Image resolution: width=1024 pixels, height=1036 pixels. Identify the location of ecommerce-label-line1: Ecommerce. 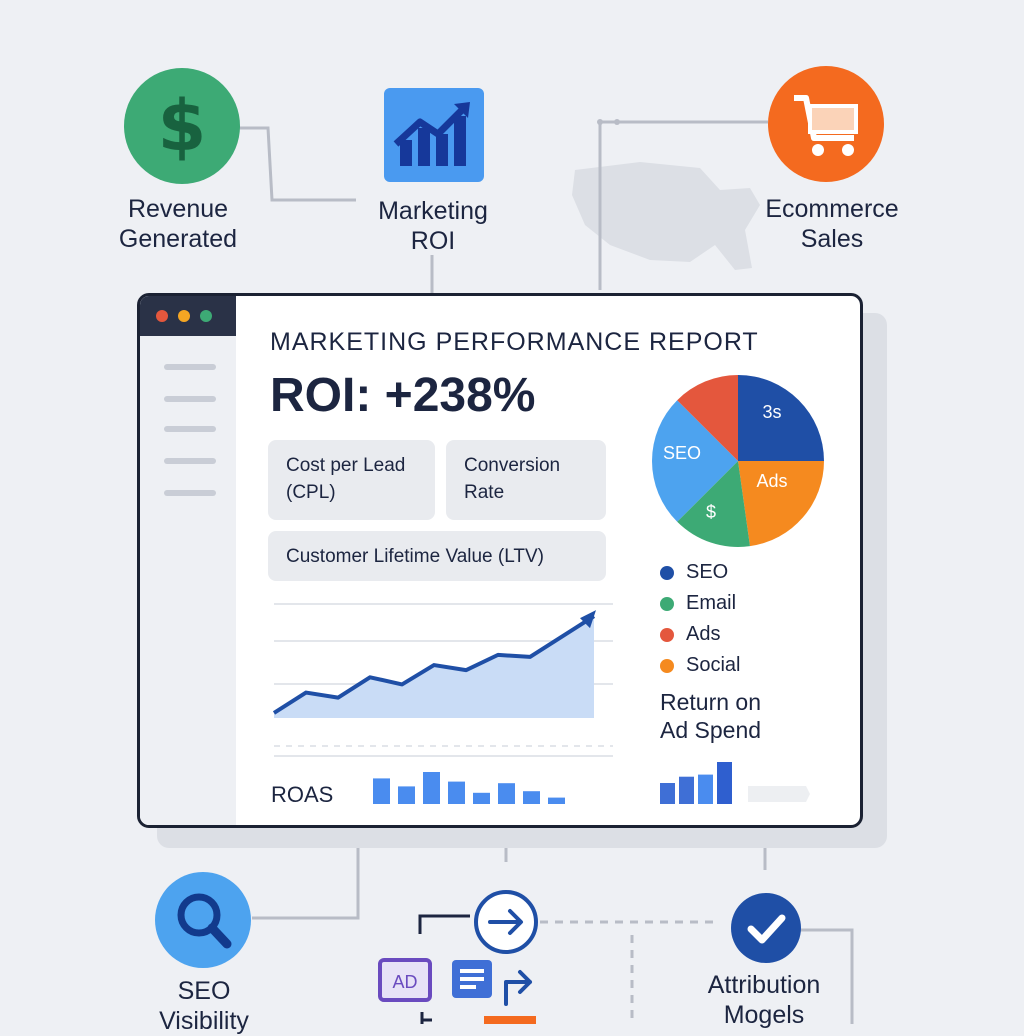
(832, 209).